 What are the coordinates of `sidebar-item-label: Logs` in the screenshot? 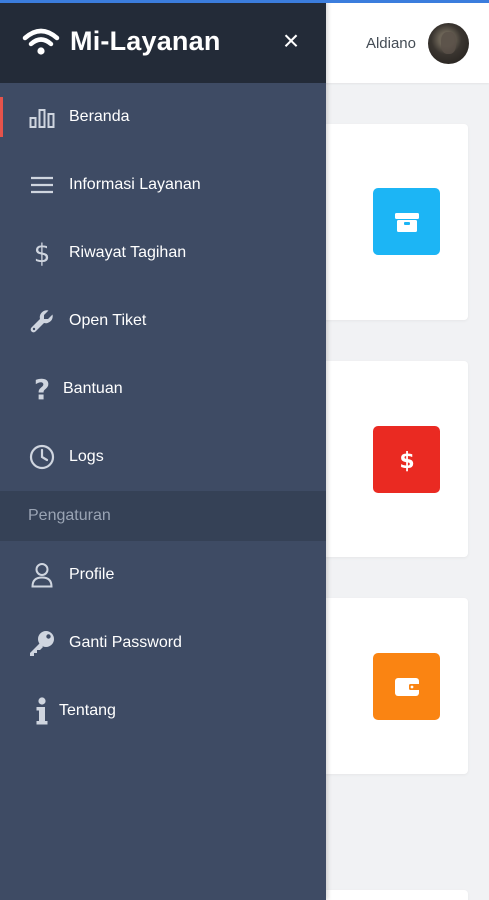 It's located at (86, 456).